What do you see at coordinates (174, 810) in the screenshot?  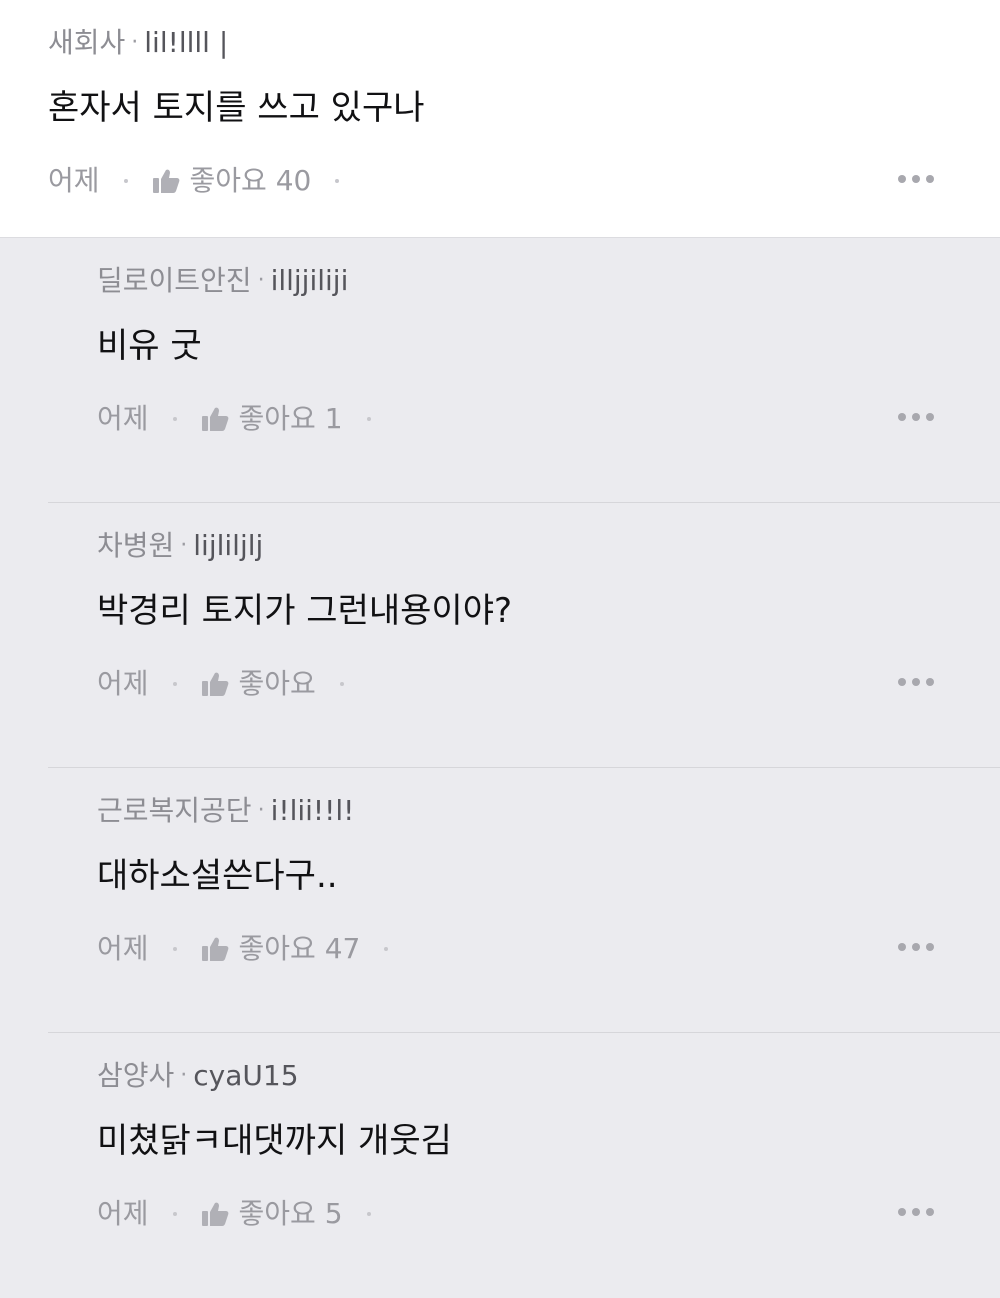 I see `author-name: 근로복지공단` at bounding box center [174, 810].